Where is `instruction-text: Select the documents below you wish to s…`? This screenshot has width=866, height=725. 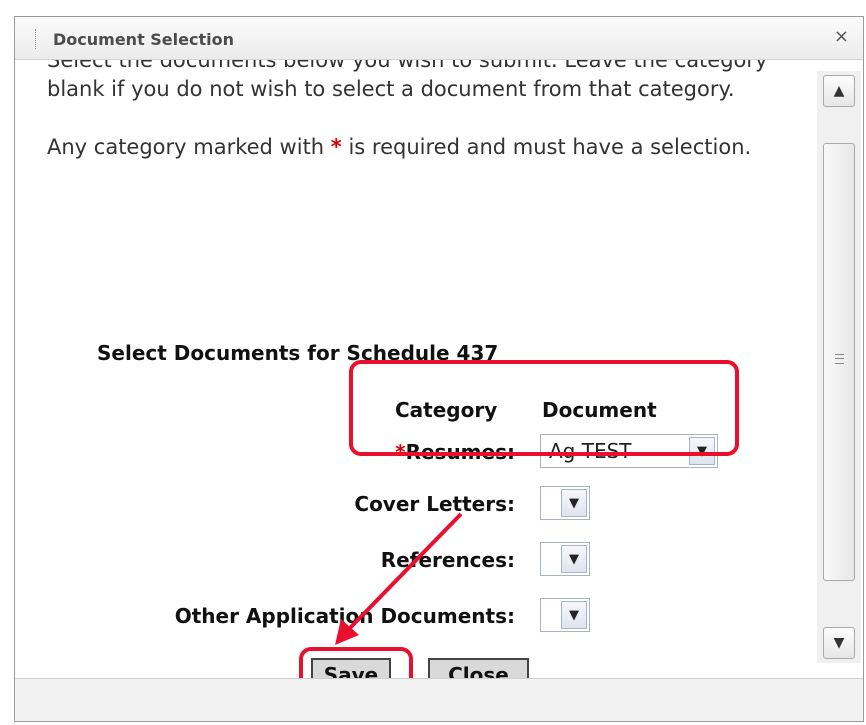 instruction-text: Select the documents below you wish to s… is located at coordinates (407, 80).